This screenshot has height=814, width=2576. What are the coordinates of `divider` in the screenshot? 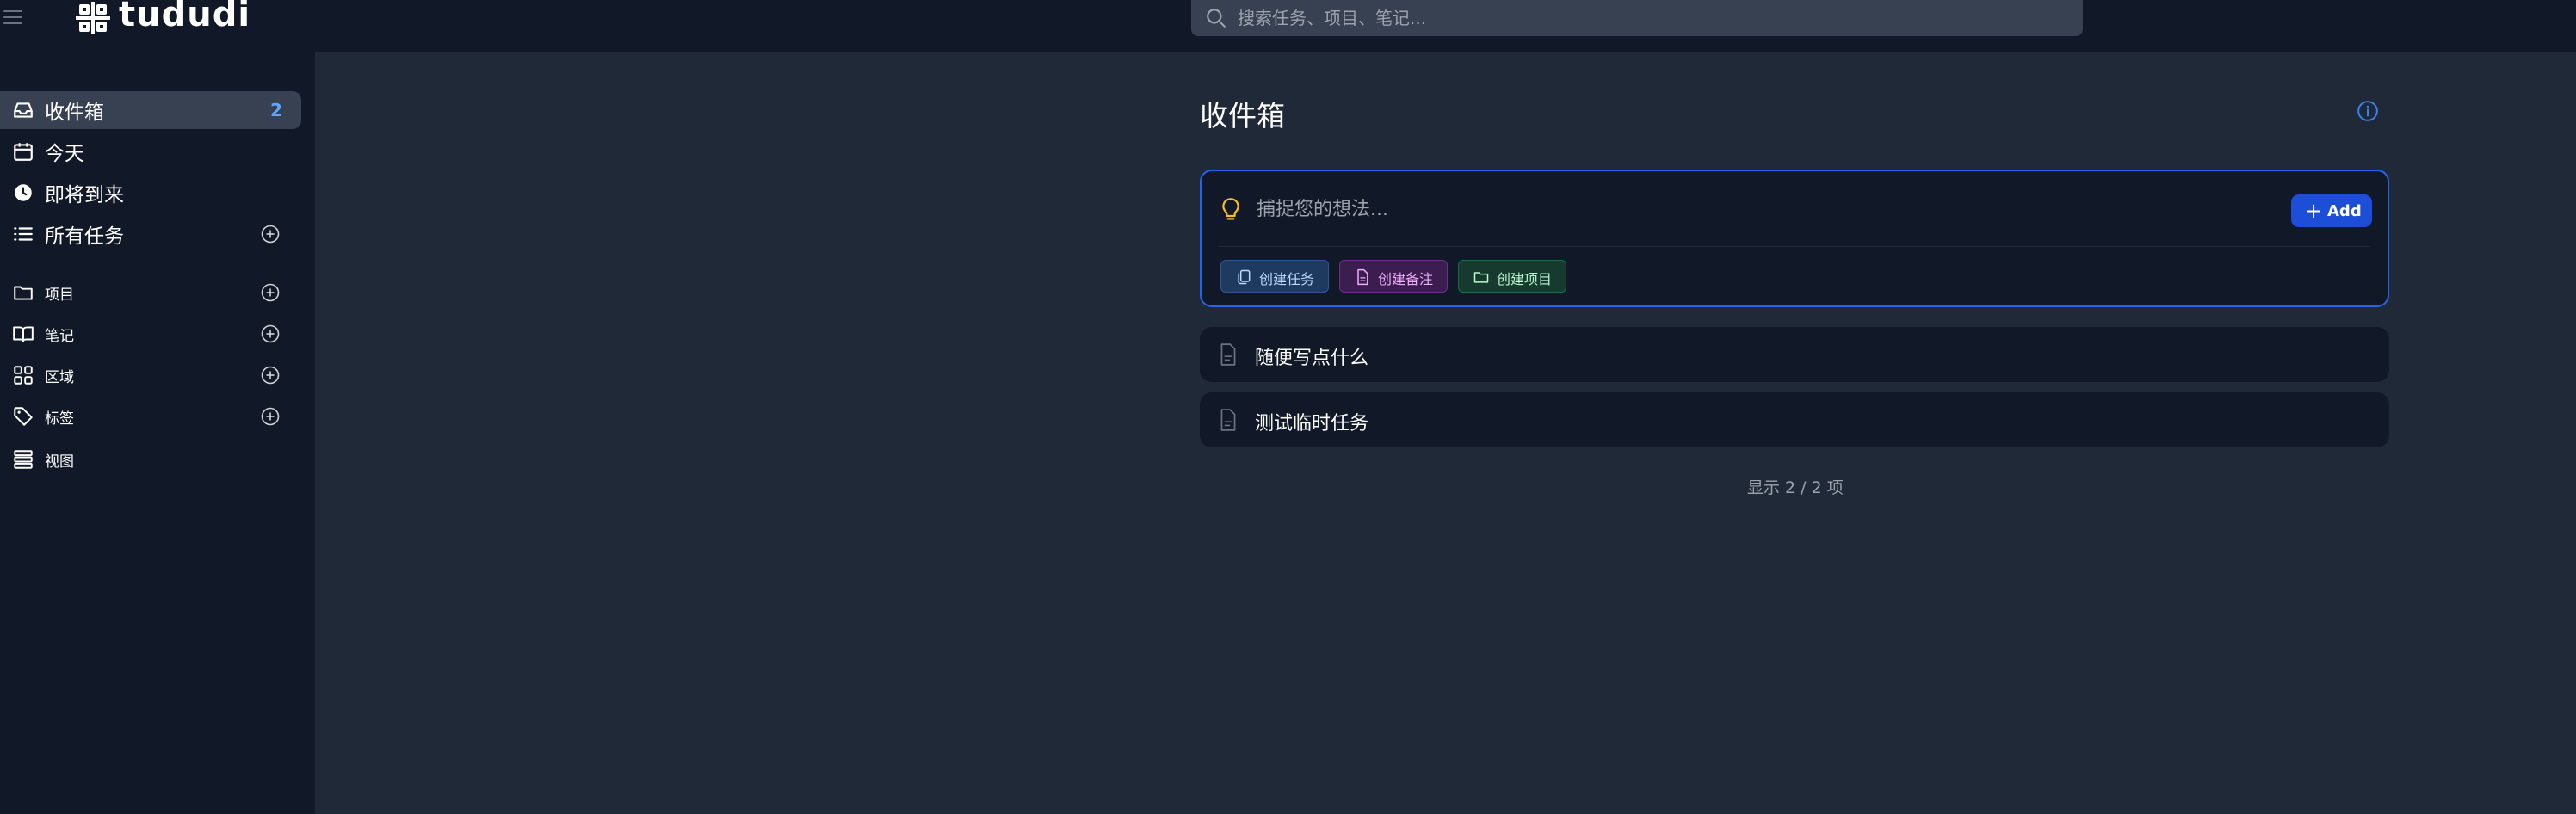 It's located at (1794, 246).